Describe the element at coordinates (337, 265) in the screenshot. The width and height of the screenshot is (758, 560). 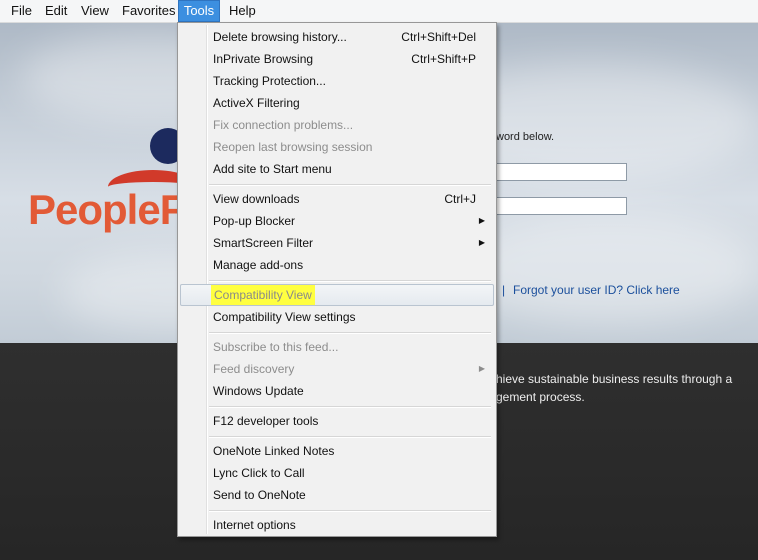
I see `menu-item-manage-add-ons: Manage add-ons` at that location.